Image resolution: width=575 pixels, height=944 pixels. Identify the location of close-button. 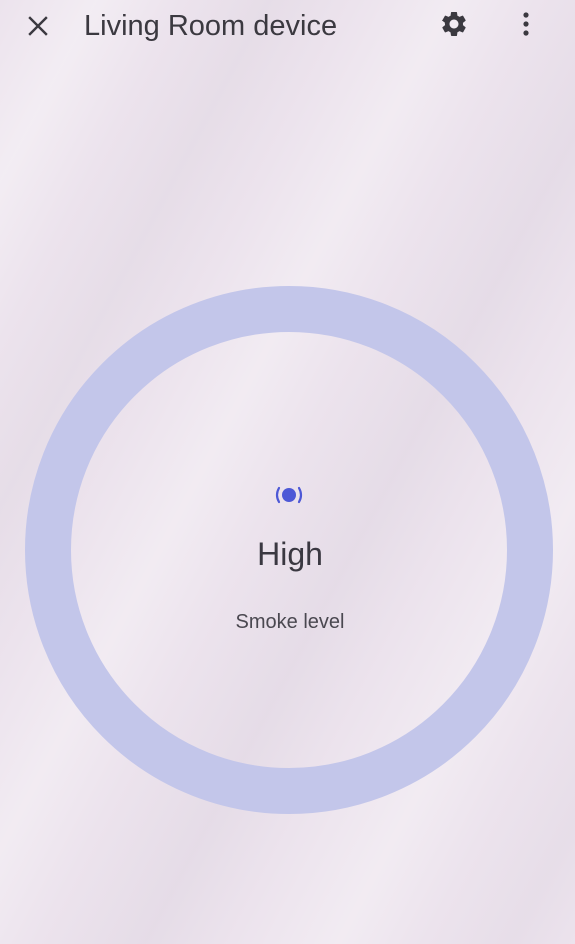
(38, 26).